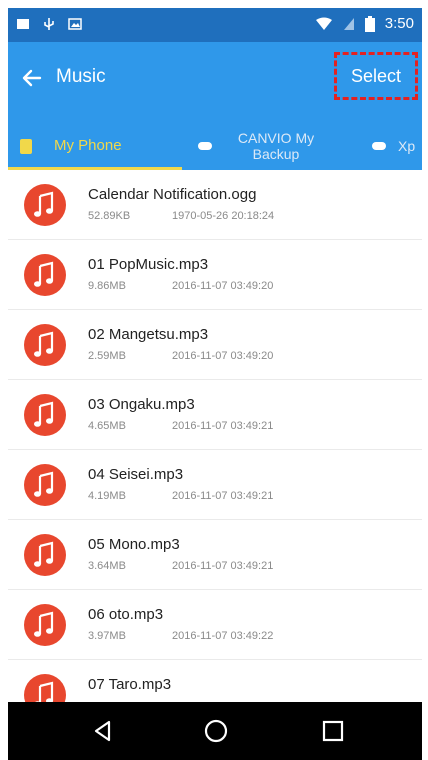 The width and height of the screenshot is (428, 760). What do you see at coordinates (215, 82) in the screenshot?
I see `app-bar: Music Select` at bounding box center [215, 82].